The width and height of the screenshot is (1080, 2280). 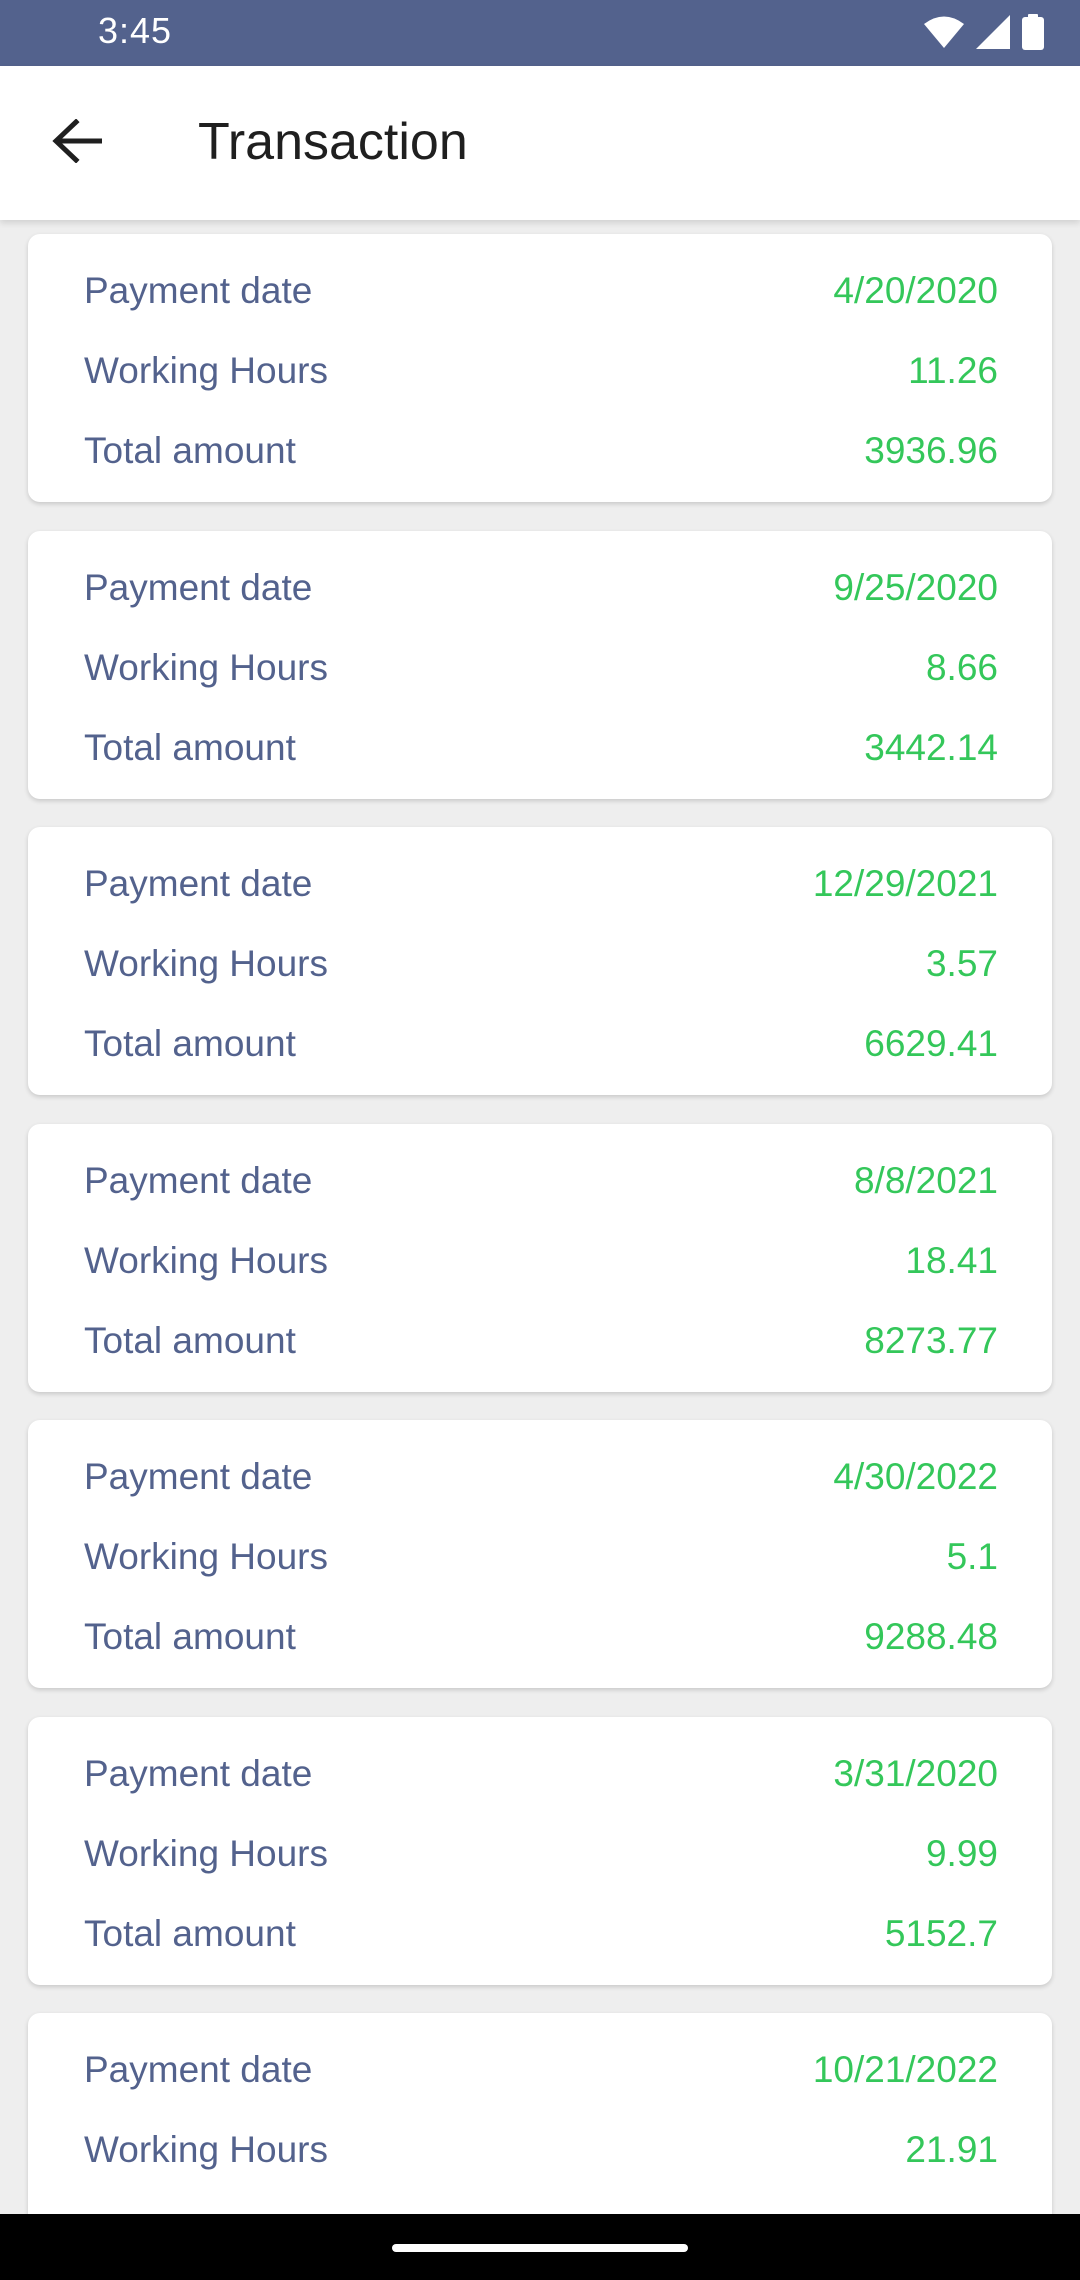 What do you see at coordinates (915, 290) in the screenshot?
I see `payment-date-value: 4/20/2020` at bounding box center [915, 290].